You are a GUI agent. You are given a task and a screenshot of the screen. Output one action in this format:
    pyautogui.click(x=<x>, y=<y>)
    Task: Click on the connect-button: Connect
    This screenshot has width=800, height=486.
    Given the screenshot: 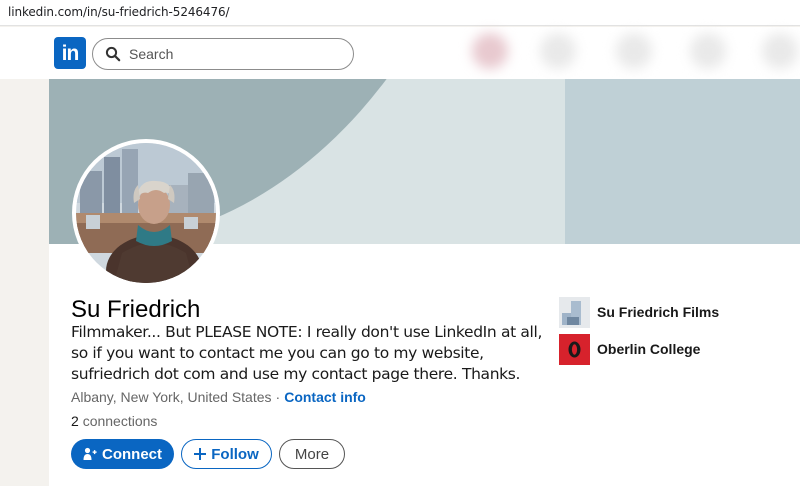 What is the action you would take?
    pyautogui.click(x=122, y=454)
    